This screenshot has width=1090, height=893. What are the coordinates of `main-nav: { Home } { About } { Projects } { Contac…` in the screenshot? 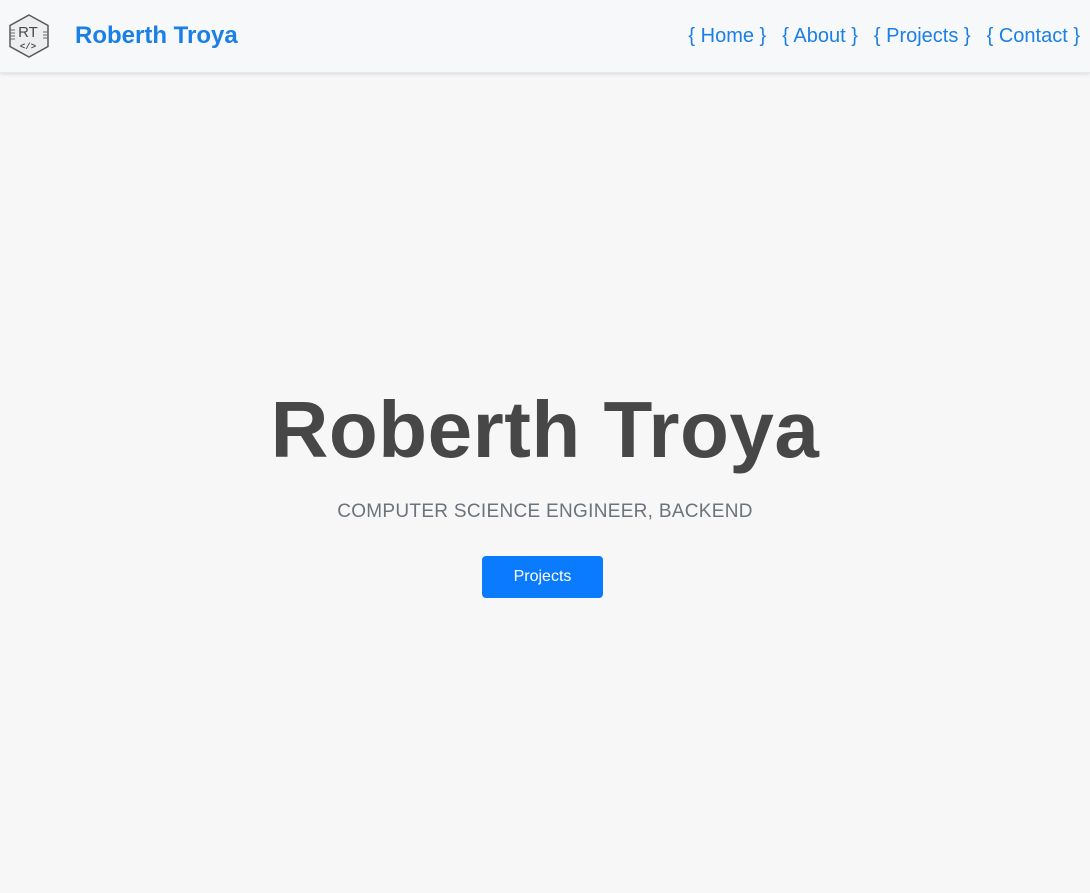 It's located at (876, 36).